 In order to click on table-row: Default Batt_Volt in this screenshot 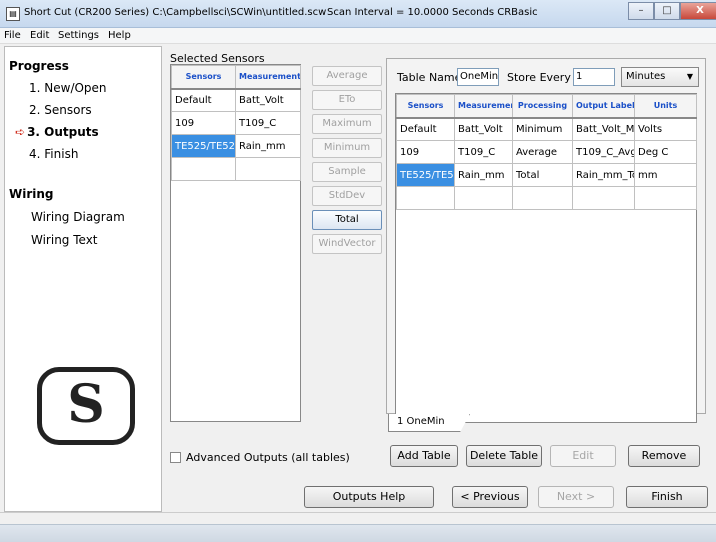, I will do `click(236, 100)`.